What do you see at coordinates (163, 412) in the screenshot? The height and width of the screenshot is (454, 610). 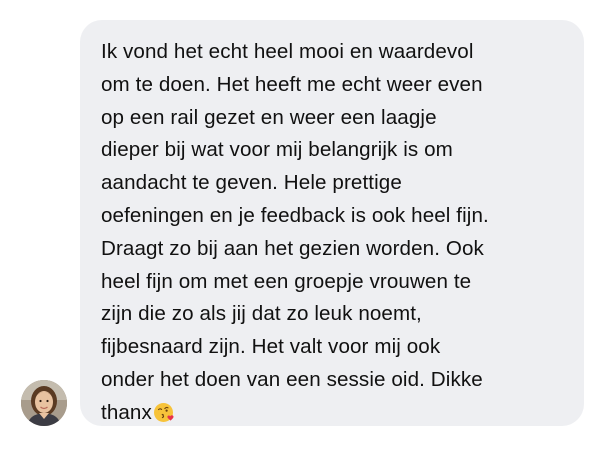 I see `face-blowing-a-kiss-icon` at bounding box center [163, 412].